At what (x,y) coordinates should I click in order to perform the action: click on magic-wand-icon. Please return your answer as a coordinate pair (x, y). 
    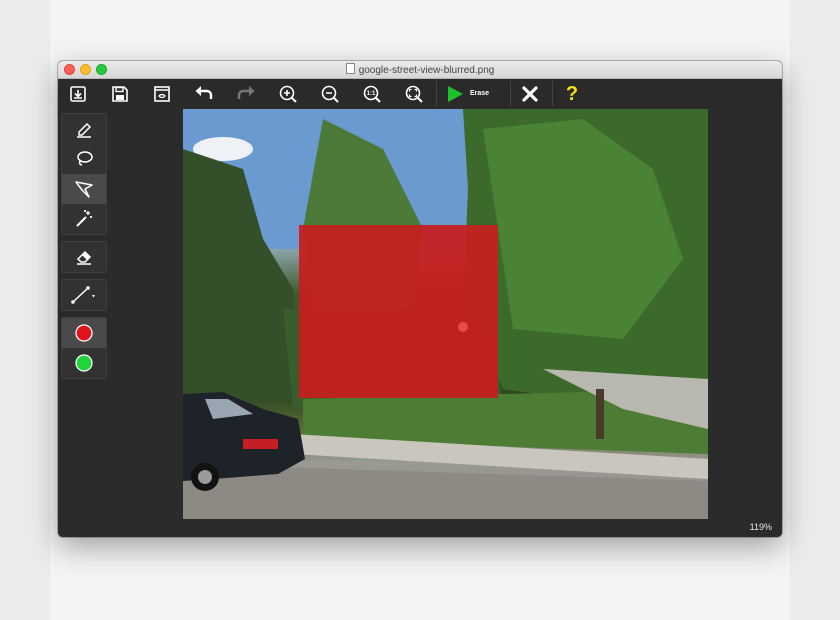
    Looking at the image, I should click on (84, 218).